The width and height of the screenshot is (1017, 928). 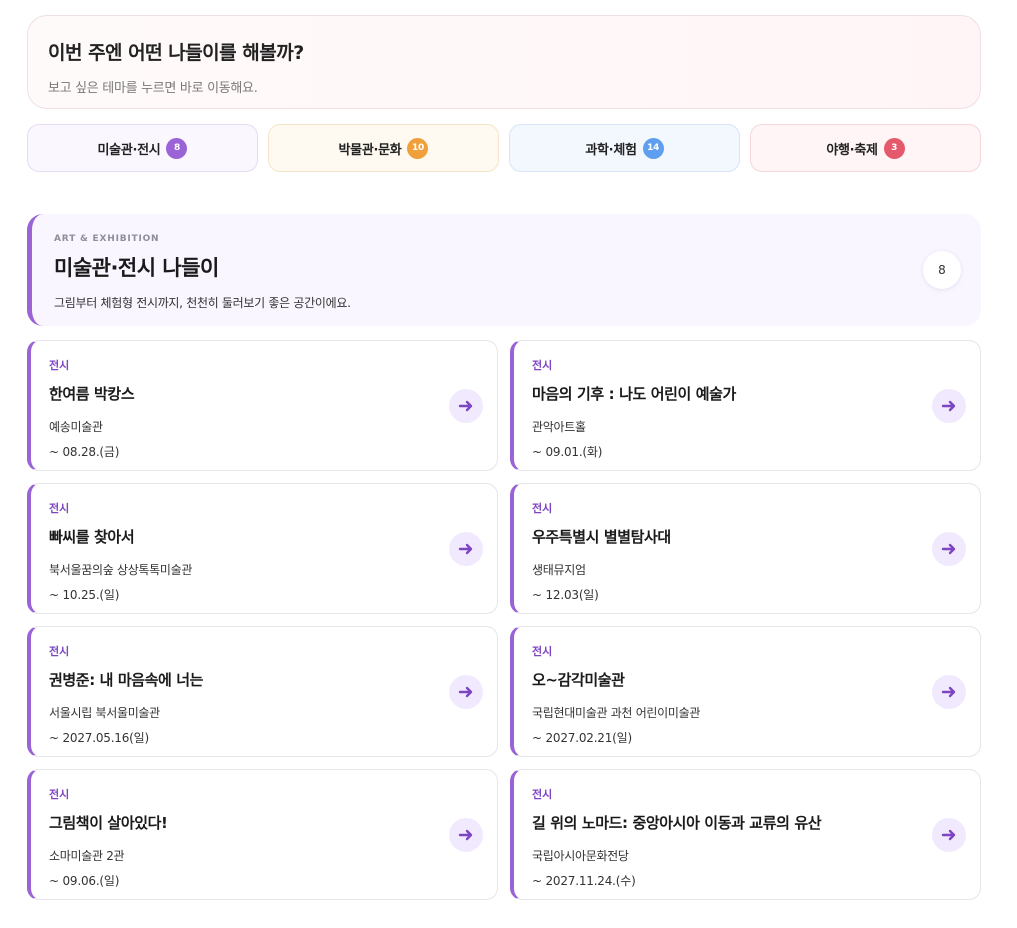 I want to click on intro-subtitle: 보고 싶은 테마를 누르면 바로 이동해요., so click(x=153, y=88).